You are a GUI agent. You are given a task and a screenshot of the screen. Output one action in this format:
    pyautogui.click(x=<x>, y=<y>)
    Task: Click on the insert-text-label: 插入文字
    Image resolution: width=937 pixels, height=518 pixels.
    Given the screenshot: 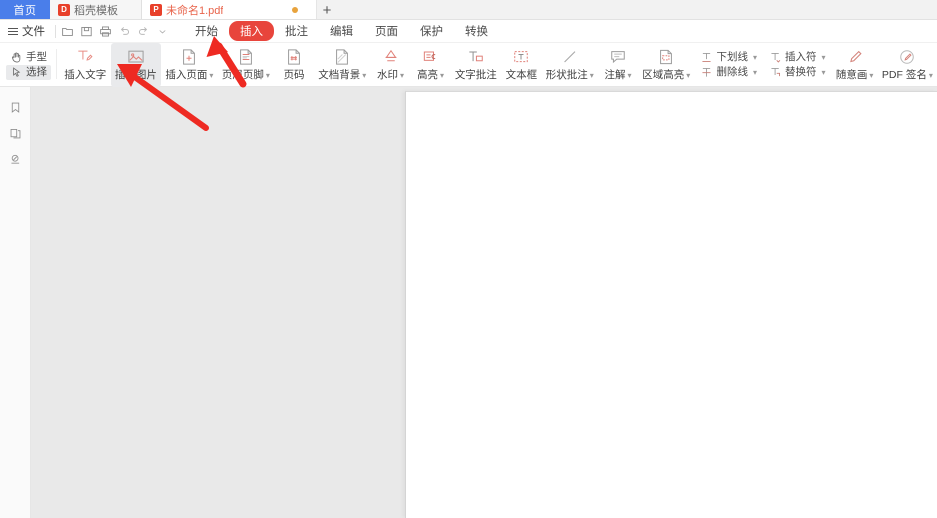 What is the action you would take?
    pyautogui.click(x=85, y=75)
    